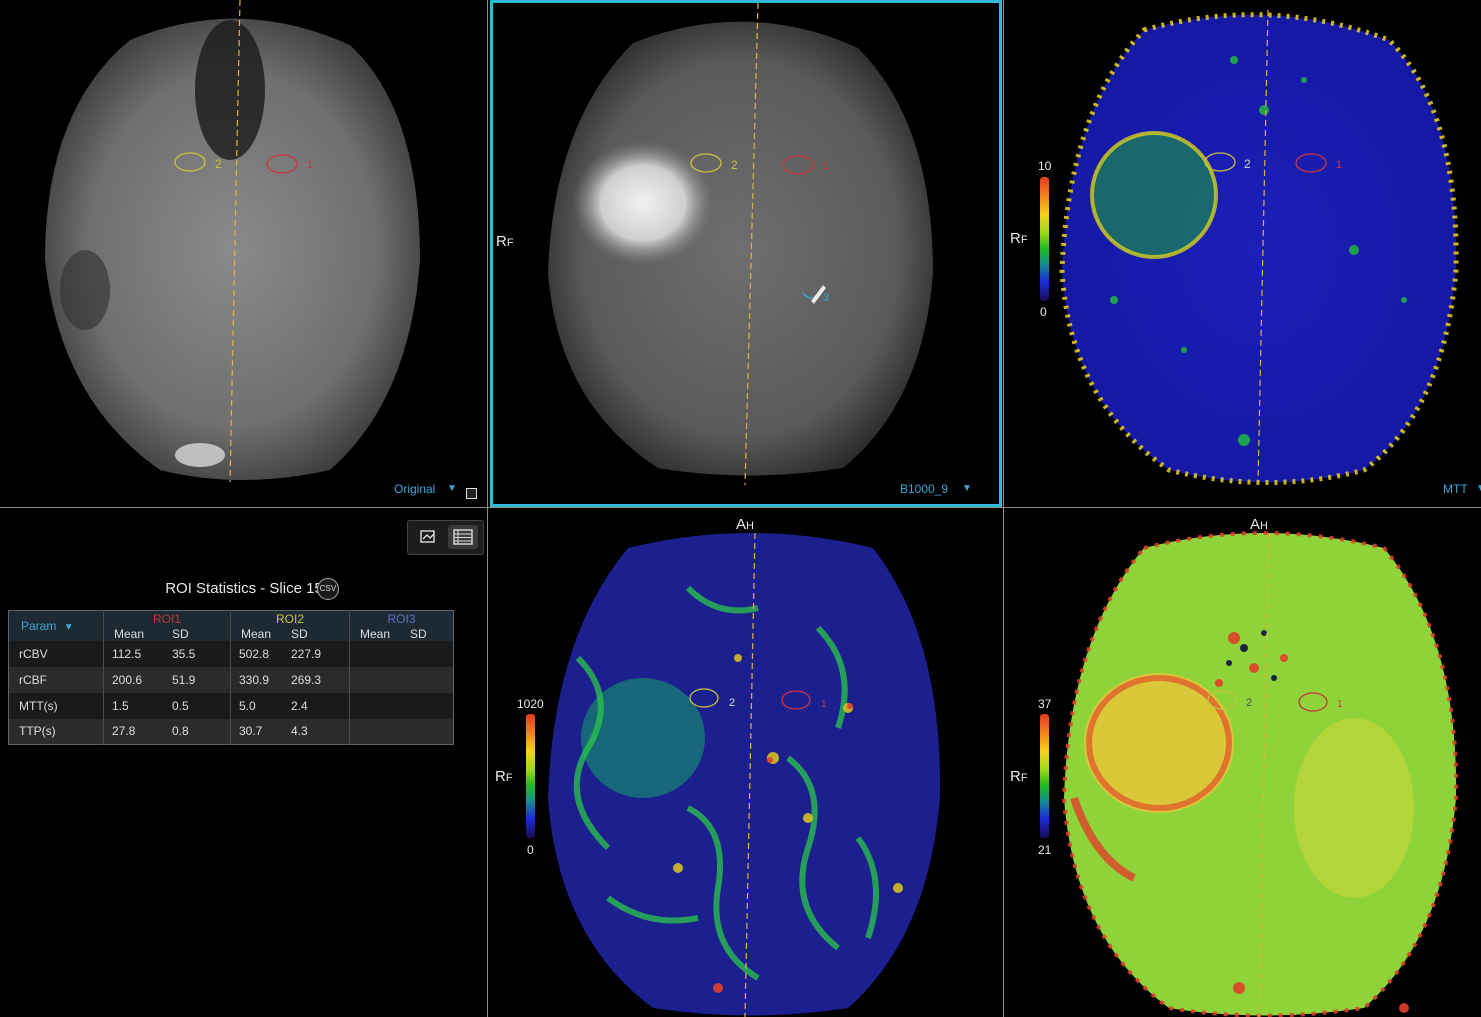 This screenshot has height=1017, width=1481. What do you see at coordinates (33, 679) in the screenshot?
I see `param-cell: rCBF` at bounding box center [33, 679].